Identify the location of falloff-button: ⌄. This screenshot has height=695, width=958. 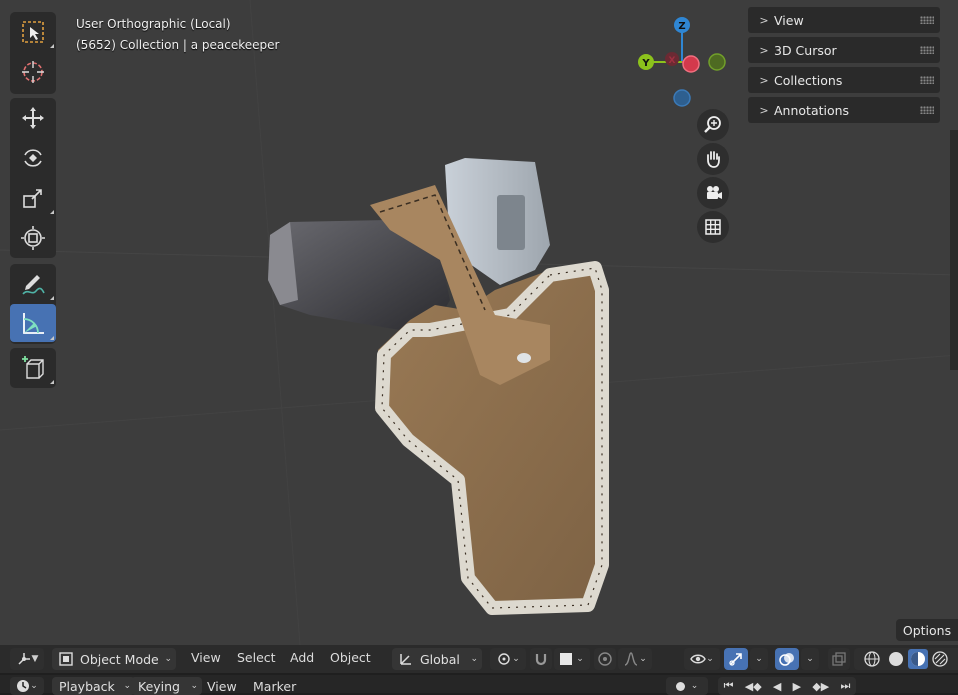
(635, 659).